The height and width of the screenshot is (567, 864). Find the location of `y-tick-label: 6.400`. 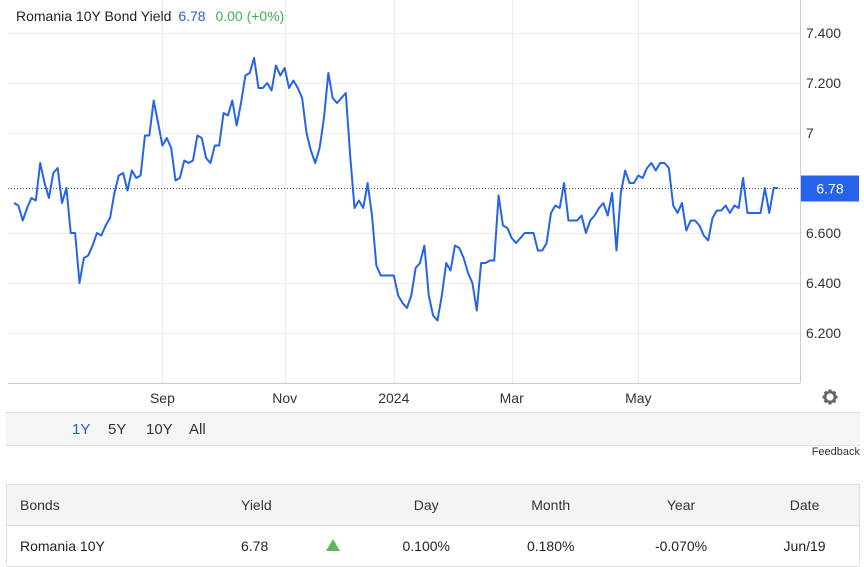

y-tick-label: 6.400 is located at coordinates (823, 283).